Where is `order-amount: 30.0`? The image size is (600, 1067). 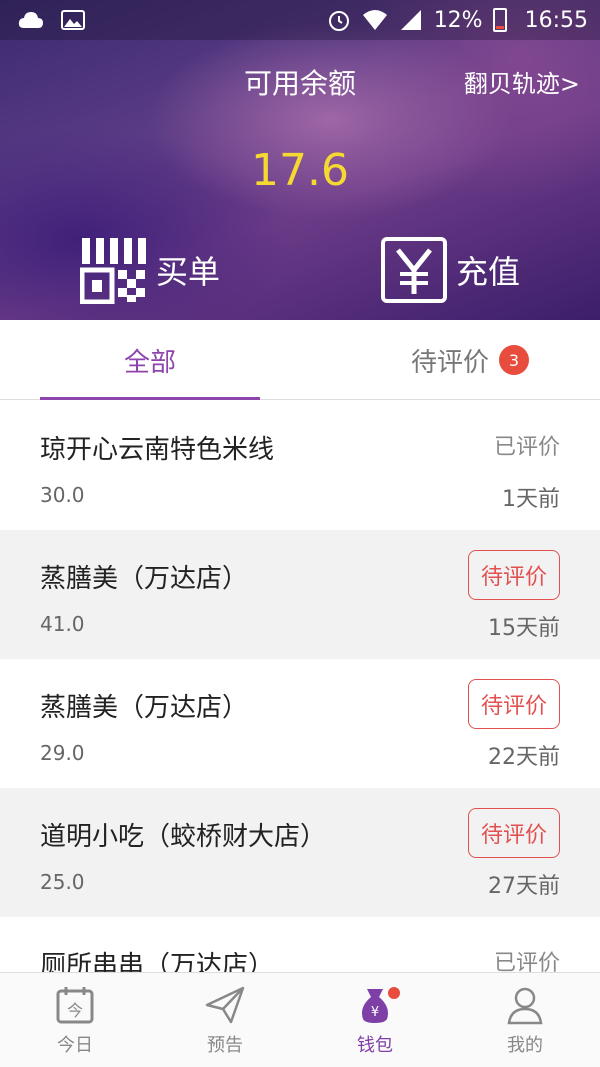 order-amount: 30.0 is located at coordinates (62, 495).